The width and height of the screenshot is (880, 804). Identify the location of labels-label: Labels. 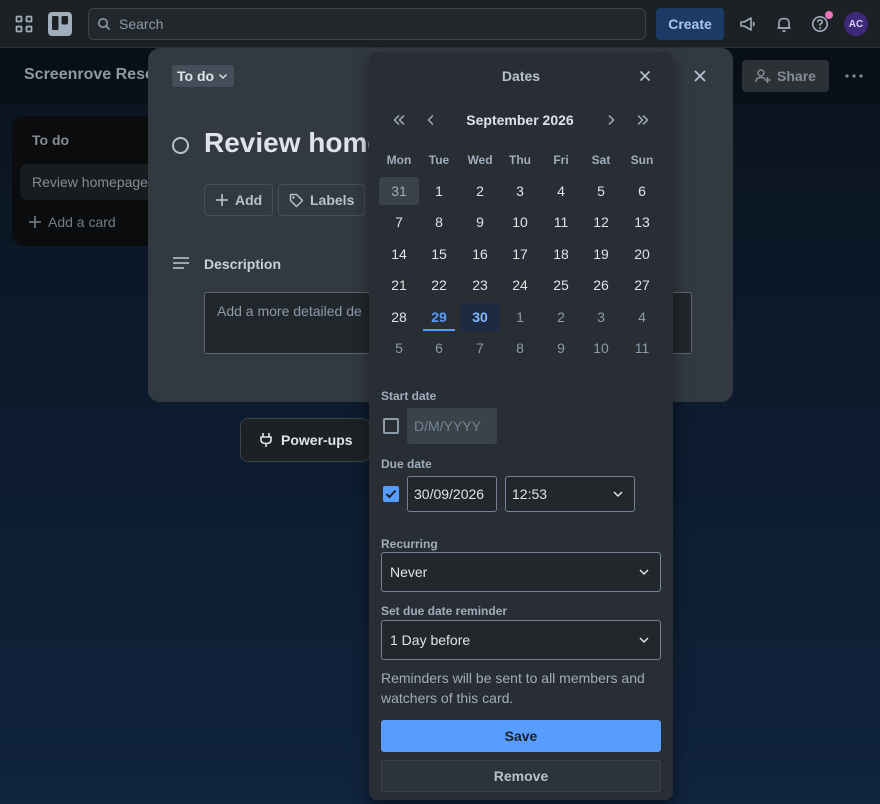
(332, 200).